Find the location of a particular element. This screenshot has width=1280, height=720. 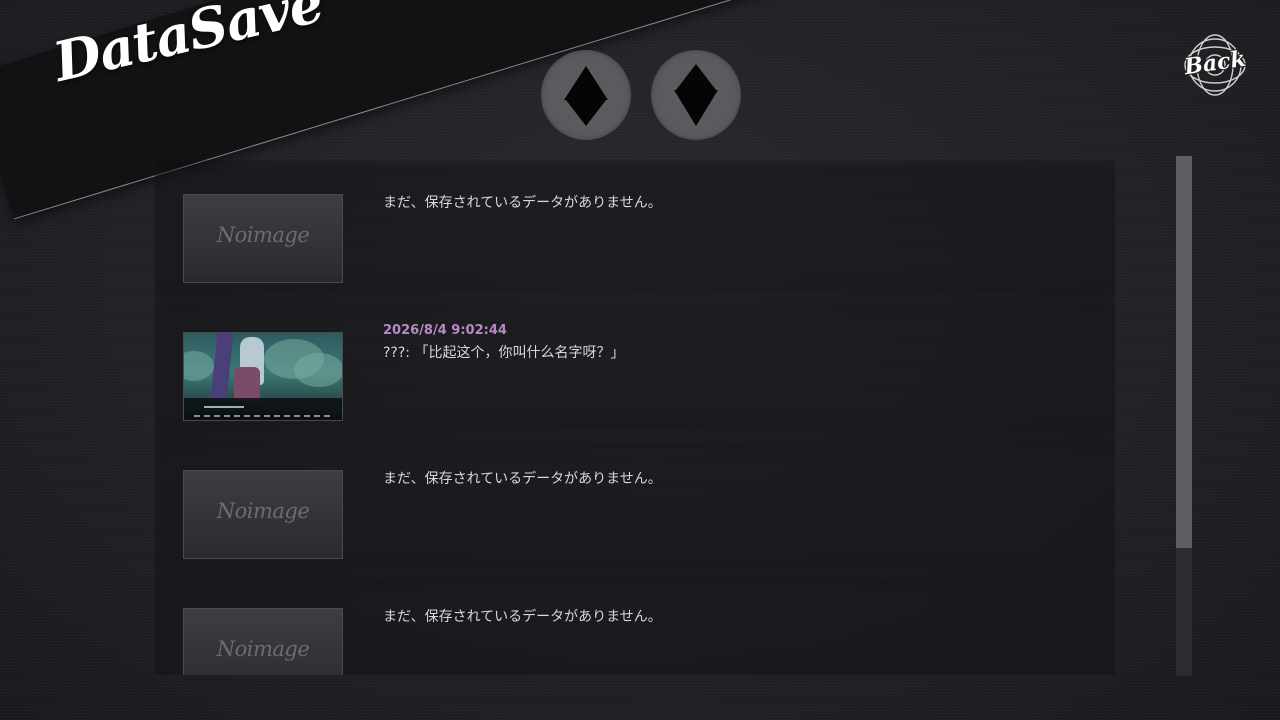

arrow-up-icon is located at coordinates (586, 96).